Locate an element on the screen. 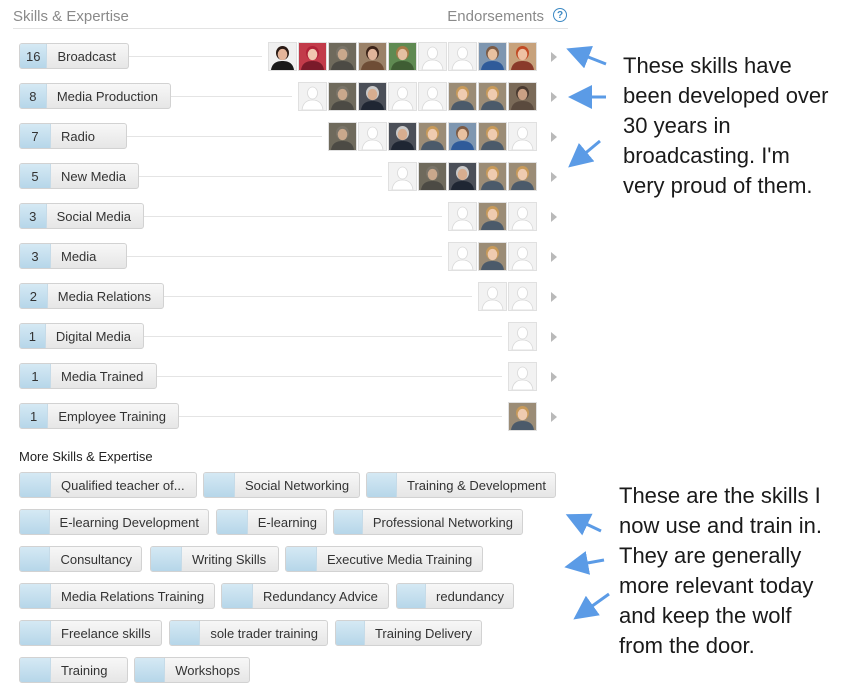 The image size is (866, 698). callout-arrows is located at coordinates (587, 333).